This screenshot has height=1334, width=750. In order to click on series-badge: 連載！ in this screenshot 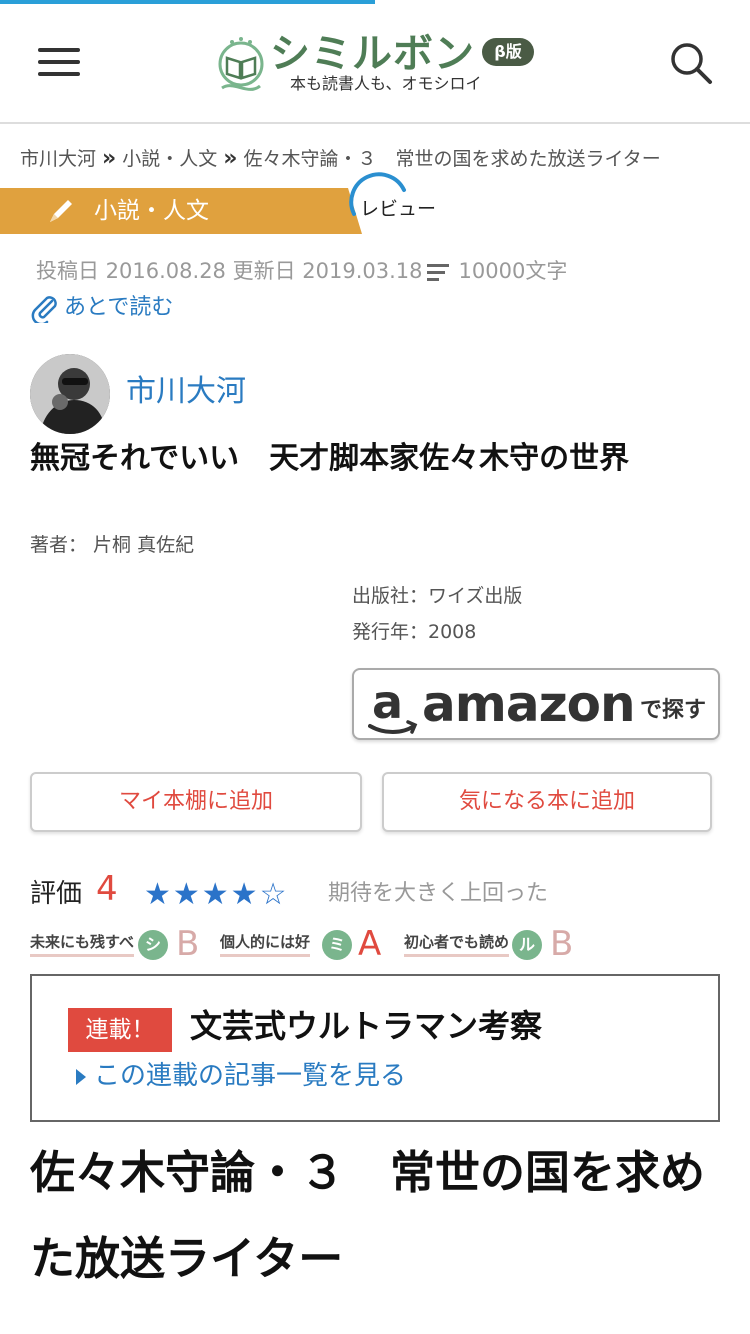, I will do `click(120, 1030)`.